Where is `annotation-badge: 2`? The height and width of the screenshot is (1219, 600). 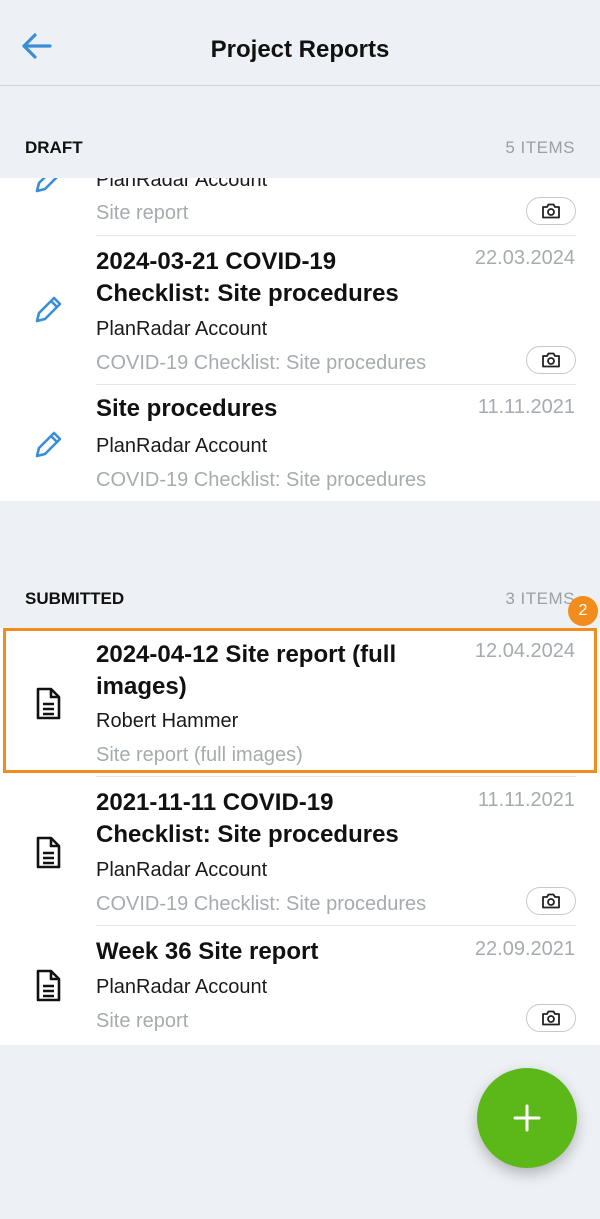
annotation-badge: 2 is located at coordinates (583, 611).